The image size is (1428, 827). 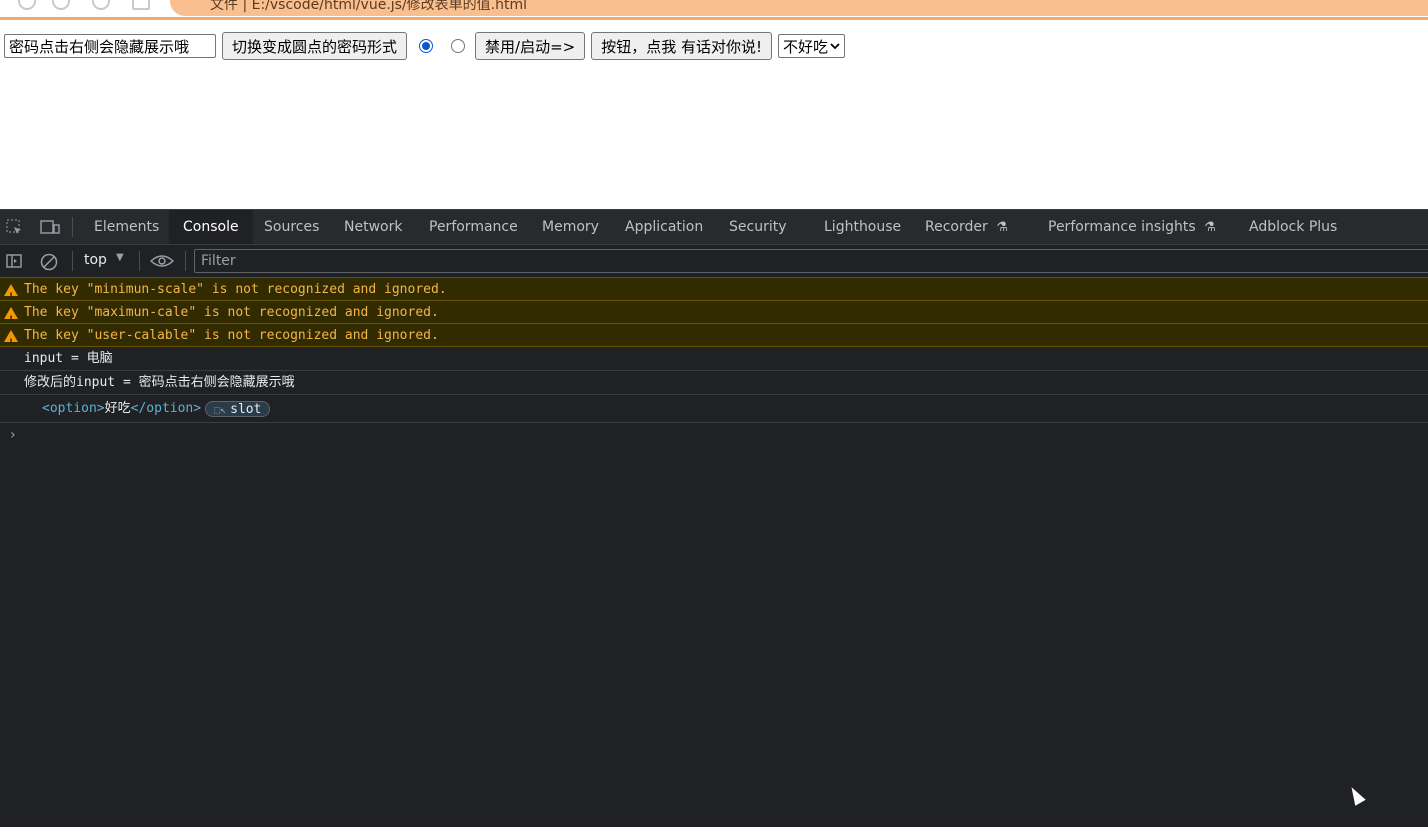 I want to click on tab-performance: Performance, so click(x=473, y=227).